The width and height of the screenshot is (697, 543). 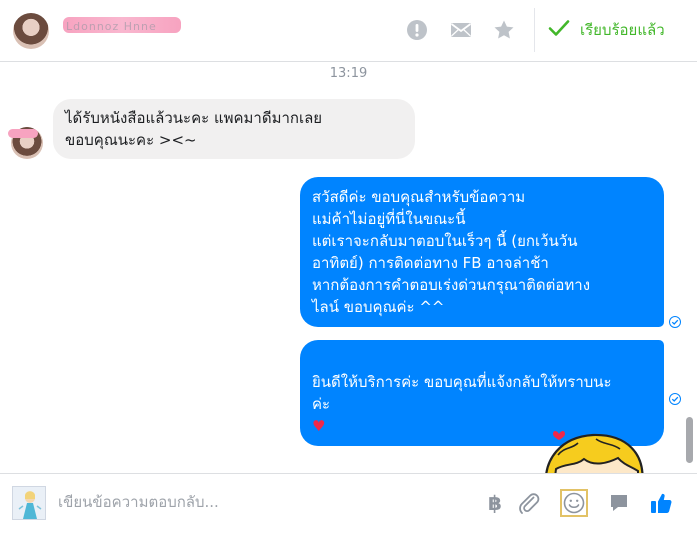 I want to click on heart-emoji: ♥, so click(x=319, y=426).